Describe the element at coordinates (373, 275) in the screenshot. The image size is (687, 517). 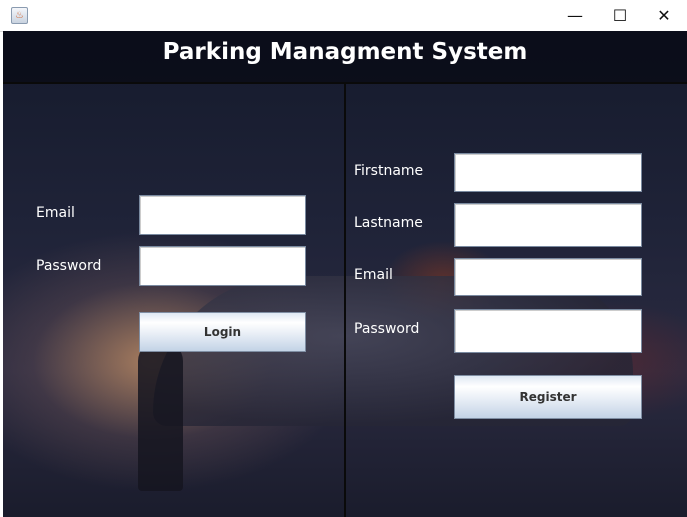
I see `register-email-label: Email` at that location.